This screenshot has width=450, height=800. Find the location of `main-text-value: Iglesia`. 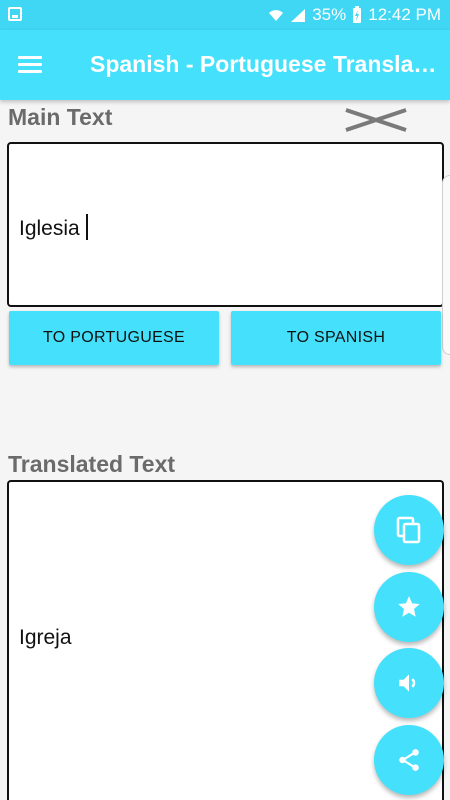

main-text-value: Iglesia is located at coordinates (53, 227).